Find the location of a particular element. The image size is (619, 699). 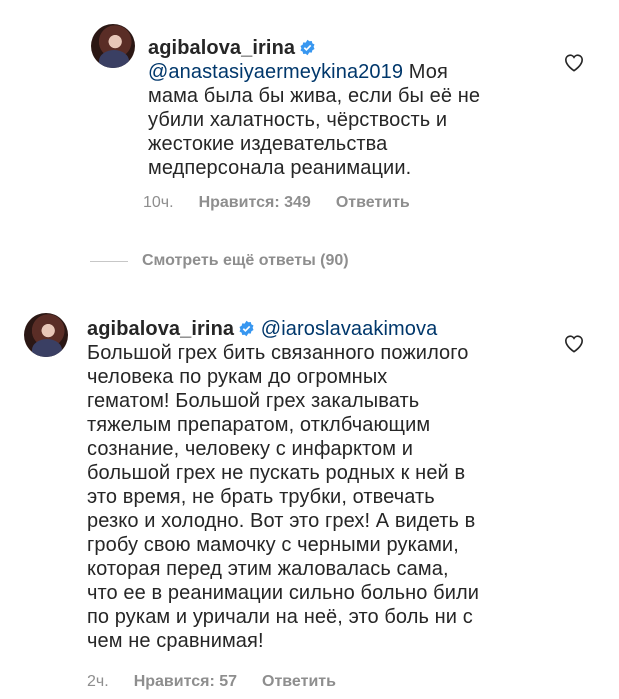

likes-count: Нравится: 349 is located at coordinates (255, 203).